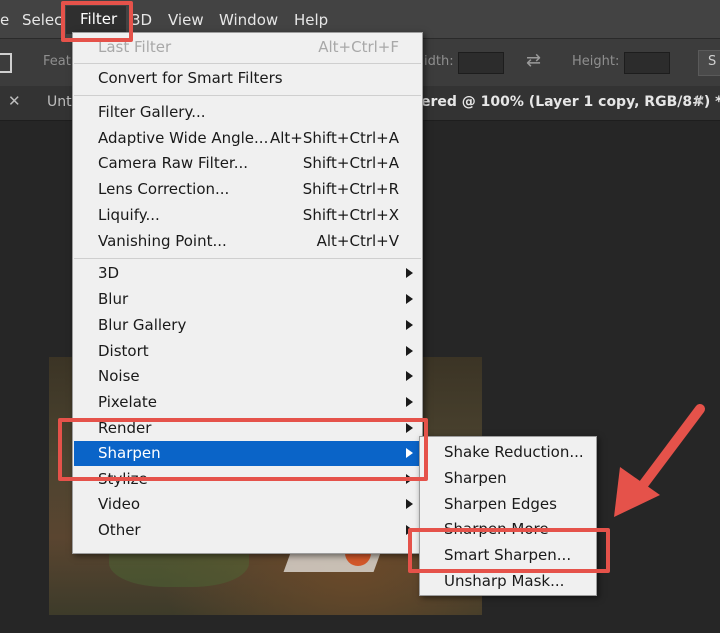  I want to click on submenu-item-label: Sharpen Edges, so click(500, 504).